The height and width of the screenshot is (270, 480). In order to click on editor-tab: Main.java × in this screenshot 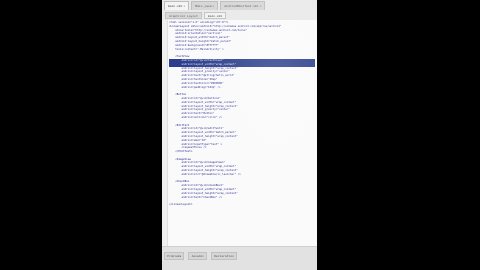, I will do `click(205, 5)`.